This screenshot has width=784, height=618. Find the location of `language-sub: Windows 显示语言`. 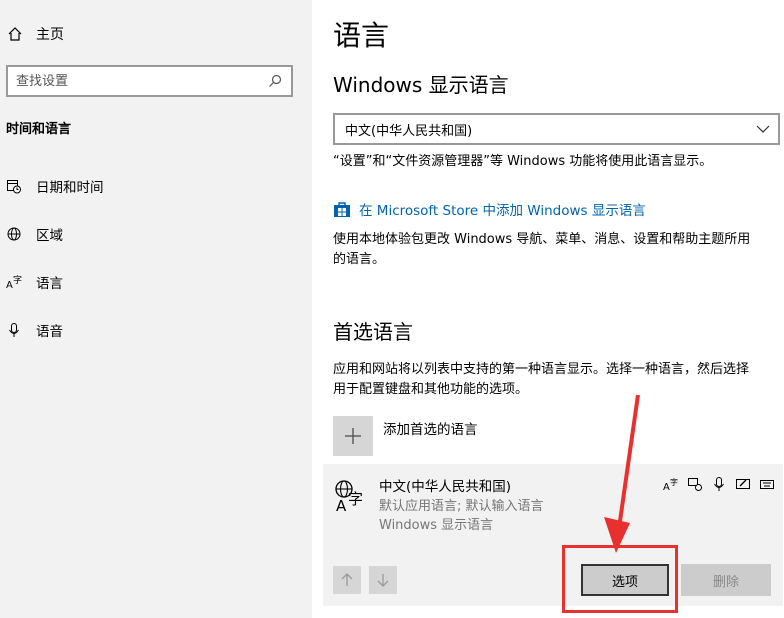

language-sub: Windows 显示语言 is located at coordinates (436, 525).